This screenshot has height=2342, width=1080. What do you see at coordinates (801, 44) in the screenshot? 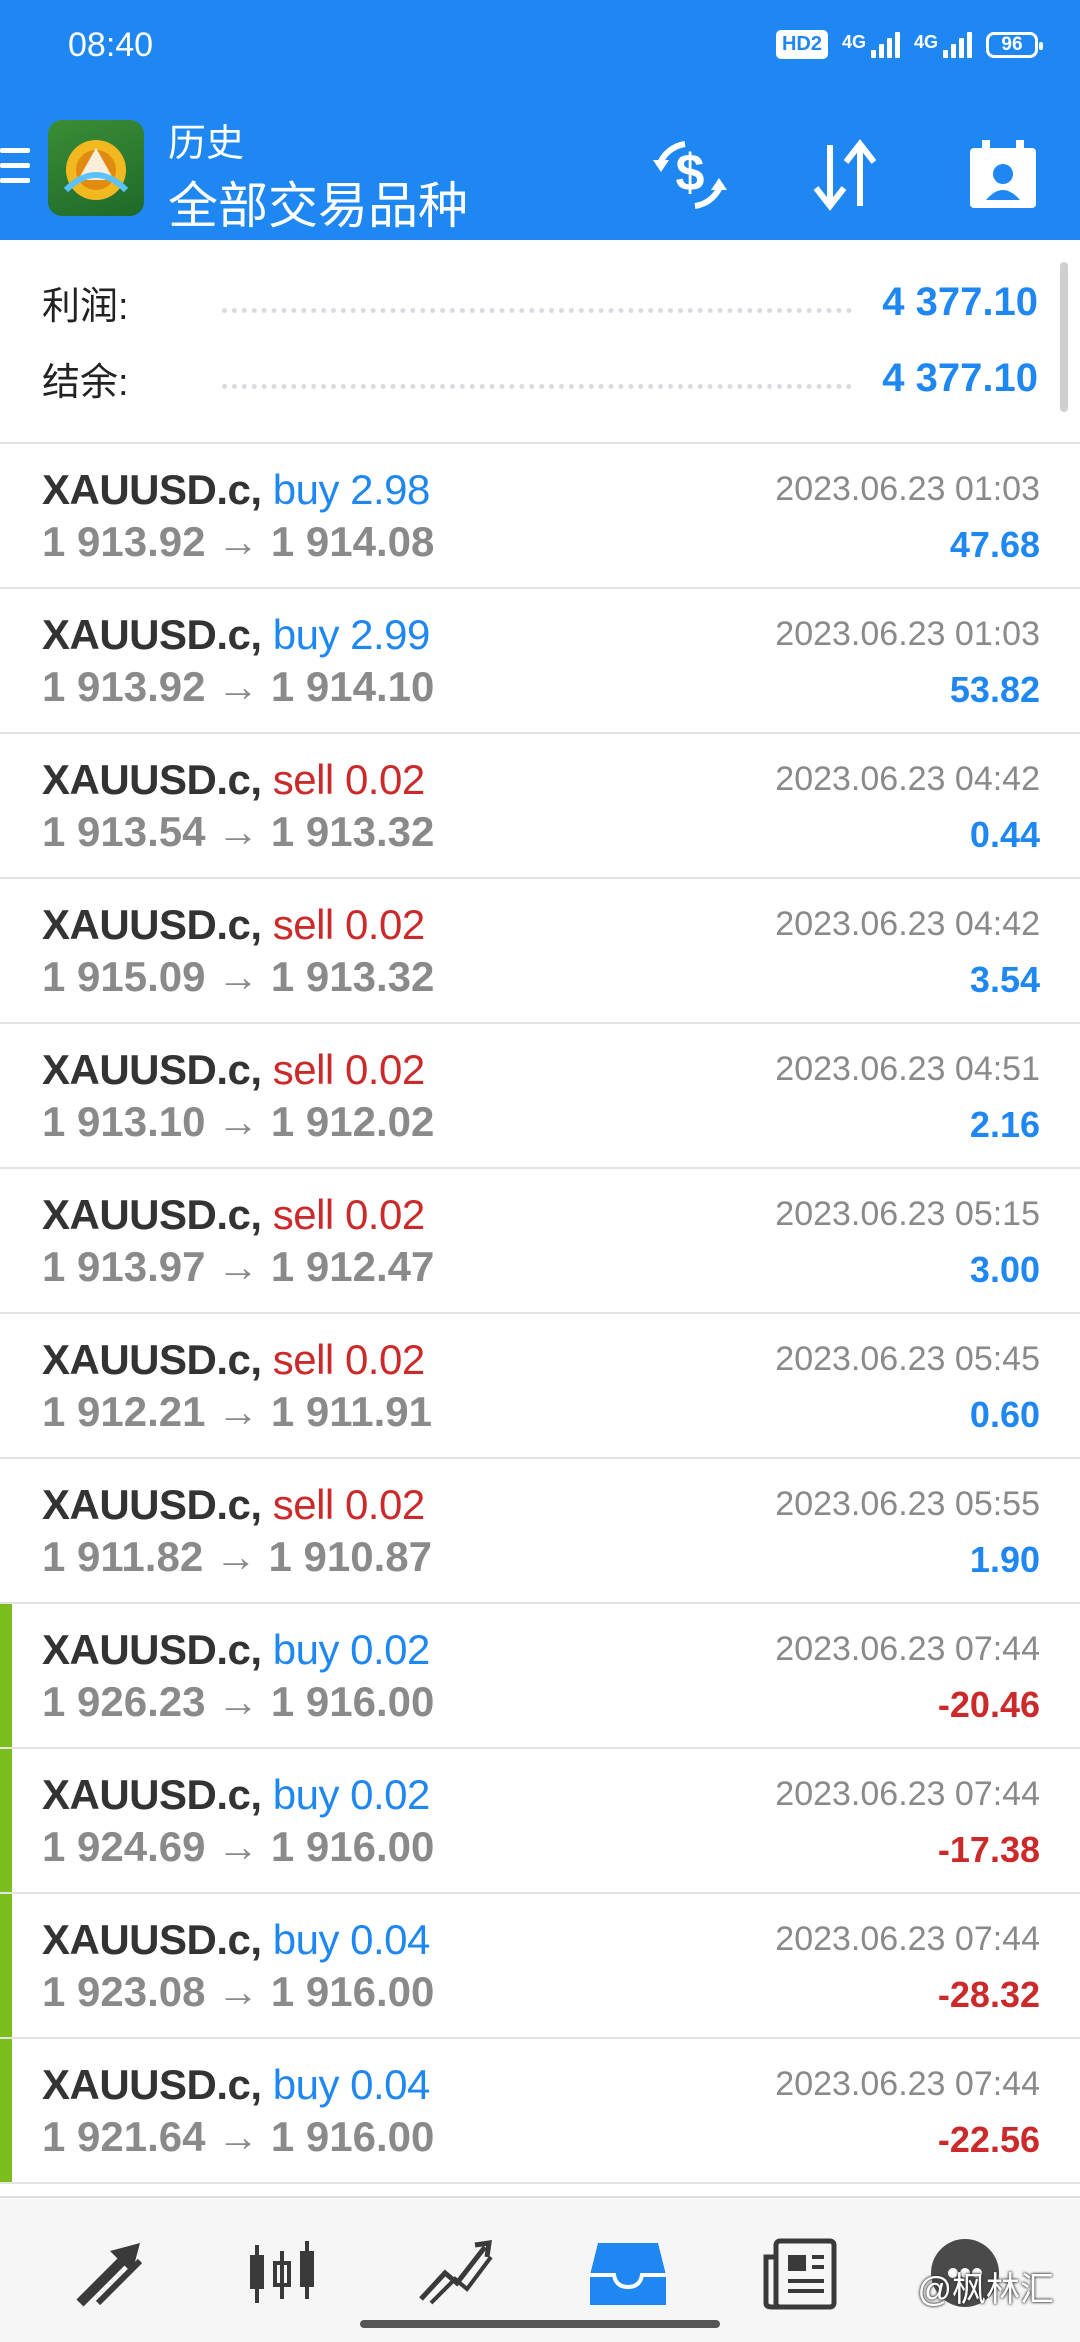
I see `hd-badge: HD2` at bounding box center [801, 44].